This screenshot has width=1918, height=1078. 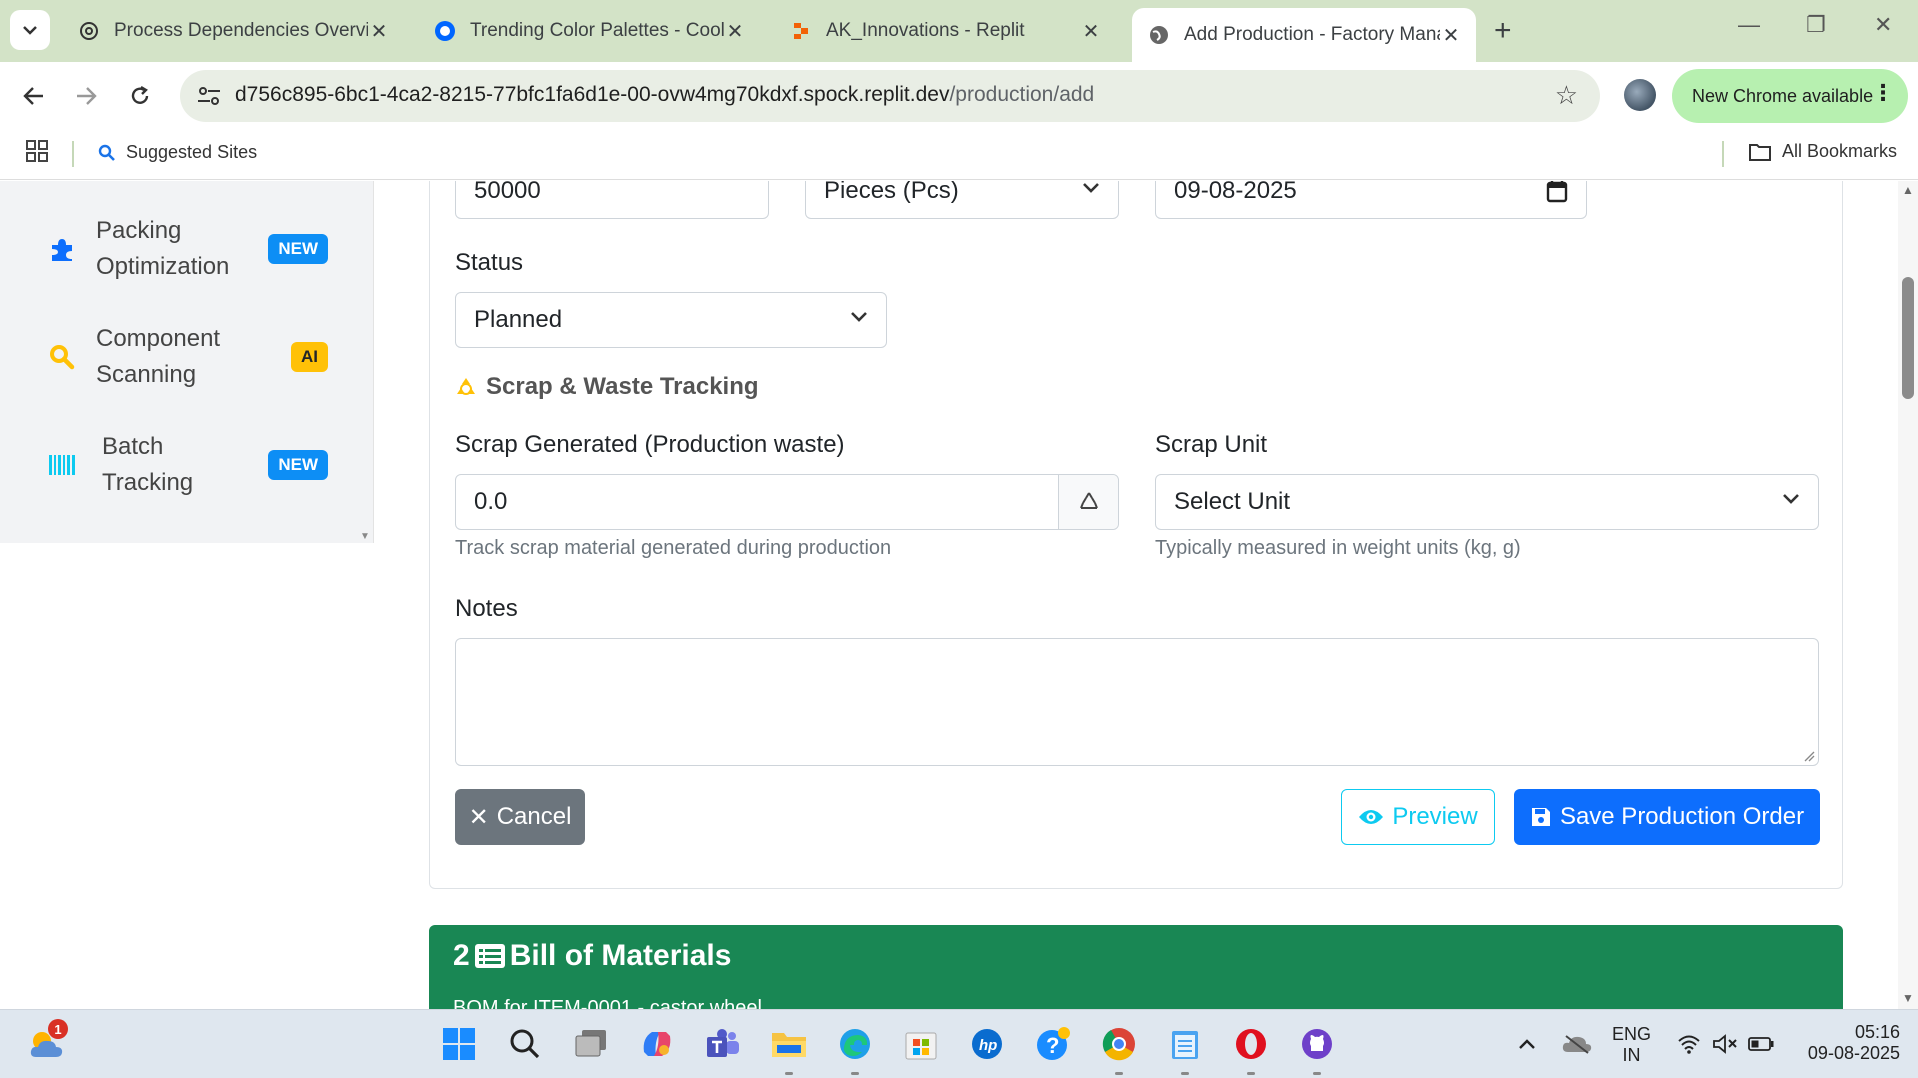 I want to click on close-window-button: ✕, so click(x=1883, y=25).